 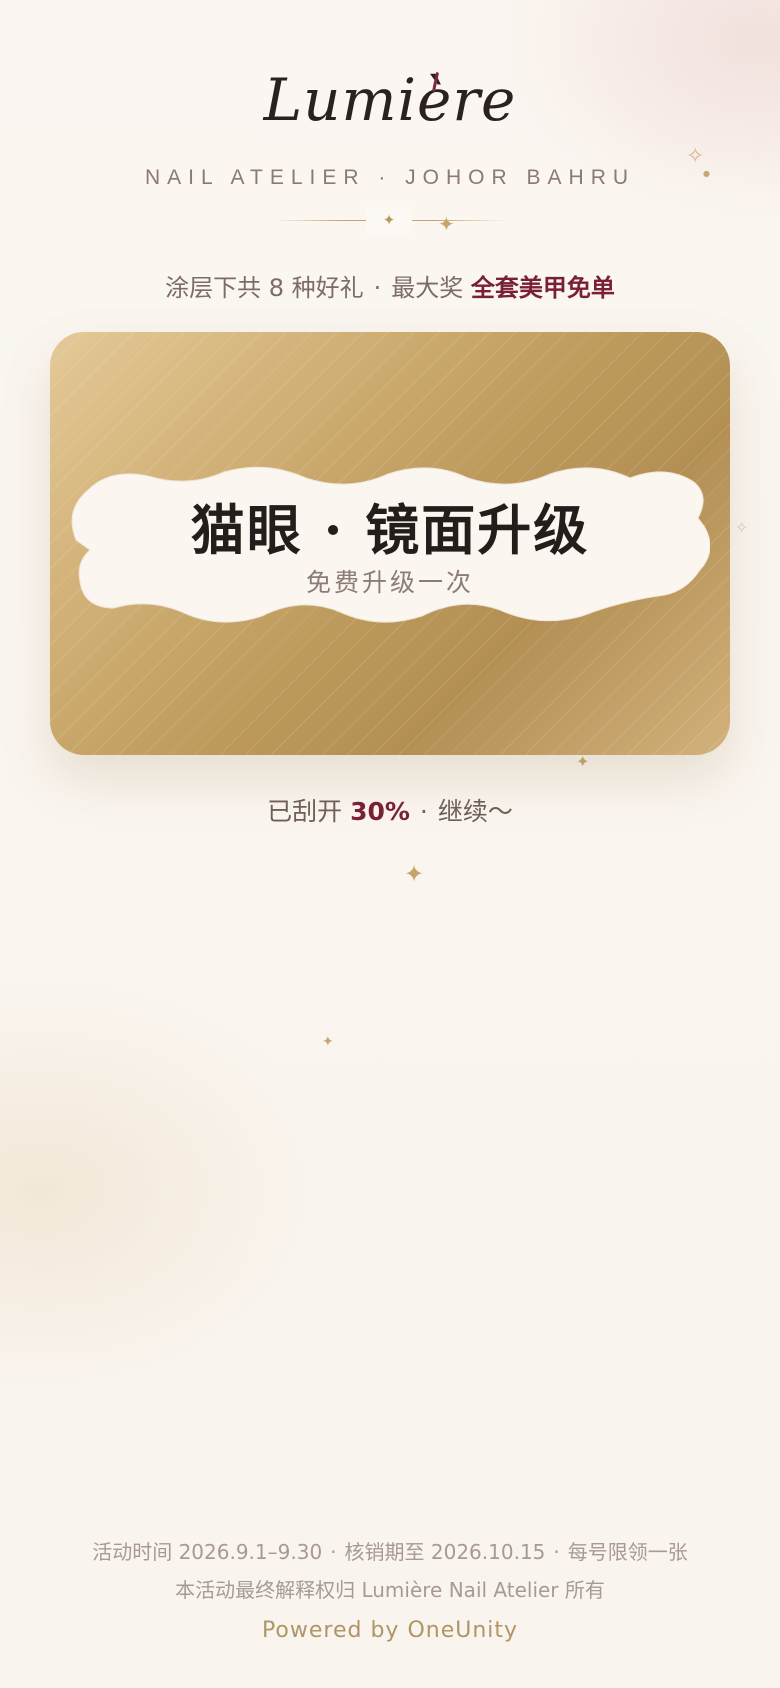 What do you see at coordinates (207, 1552) in the screenshot?
I see `footer-period: 活动时间 2026.9.1–9.30` at bounding box center [207, 1552].